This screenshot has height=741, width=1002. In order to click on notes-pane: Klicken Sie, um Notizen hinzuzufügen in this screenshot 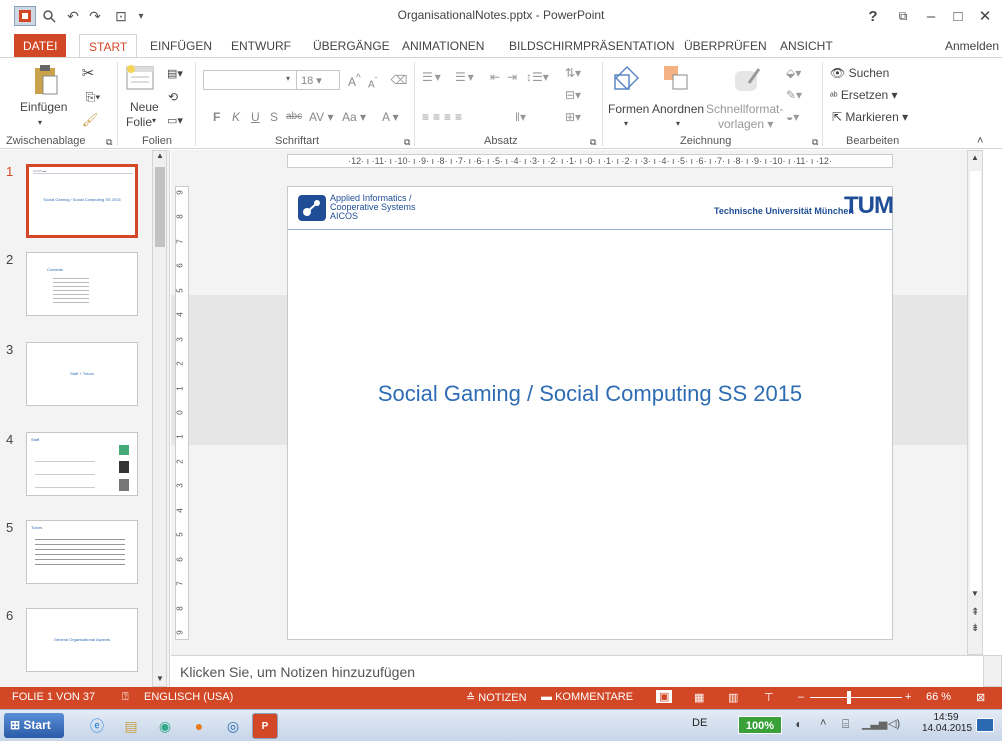, I will do `click(577, 671)`.